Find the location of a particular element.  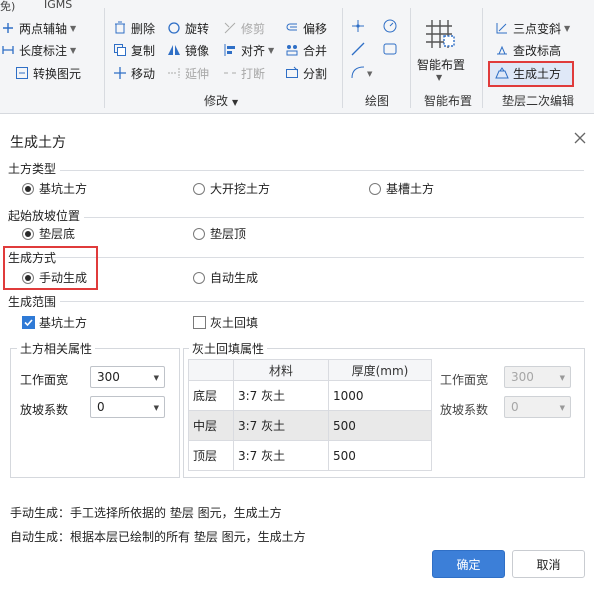

lime-slope-coef-select: 0 ▼ is located at coordinates (537, 407).